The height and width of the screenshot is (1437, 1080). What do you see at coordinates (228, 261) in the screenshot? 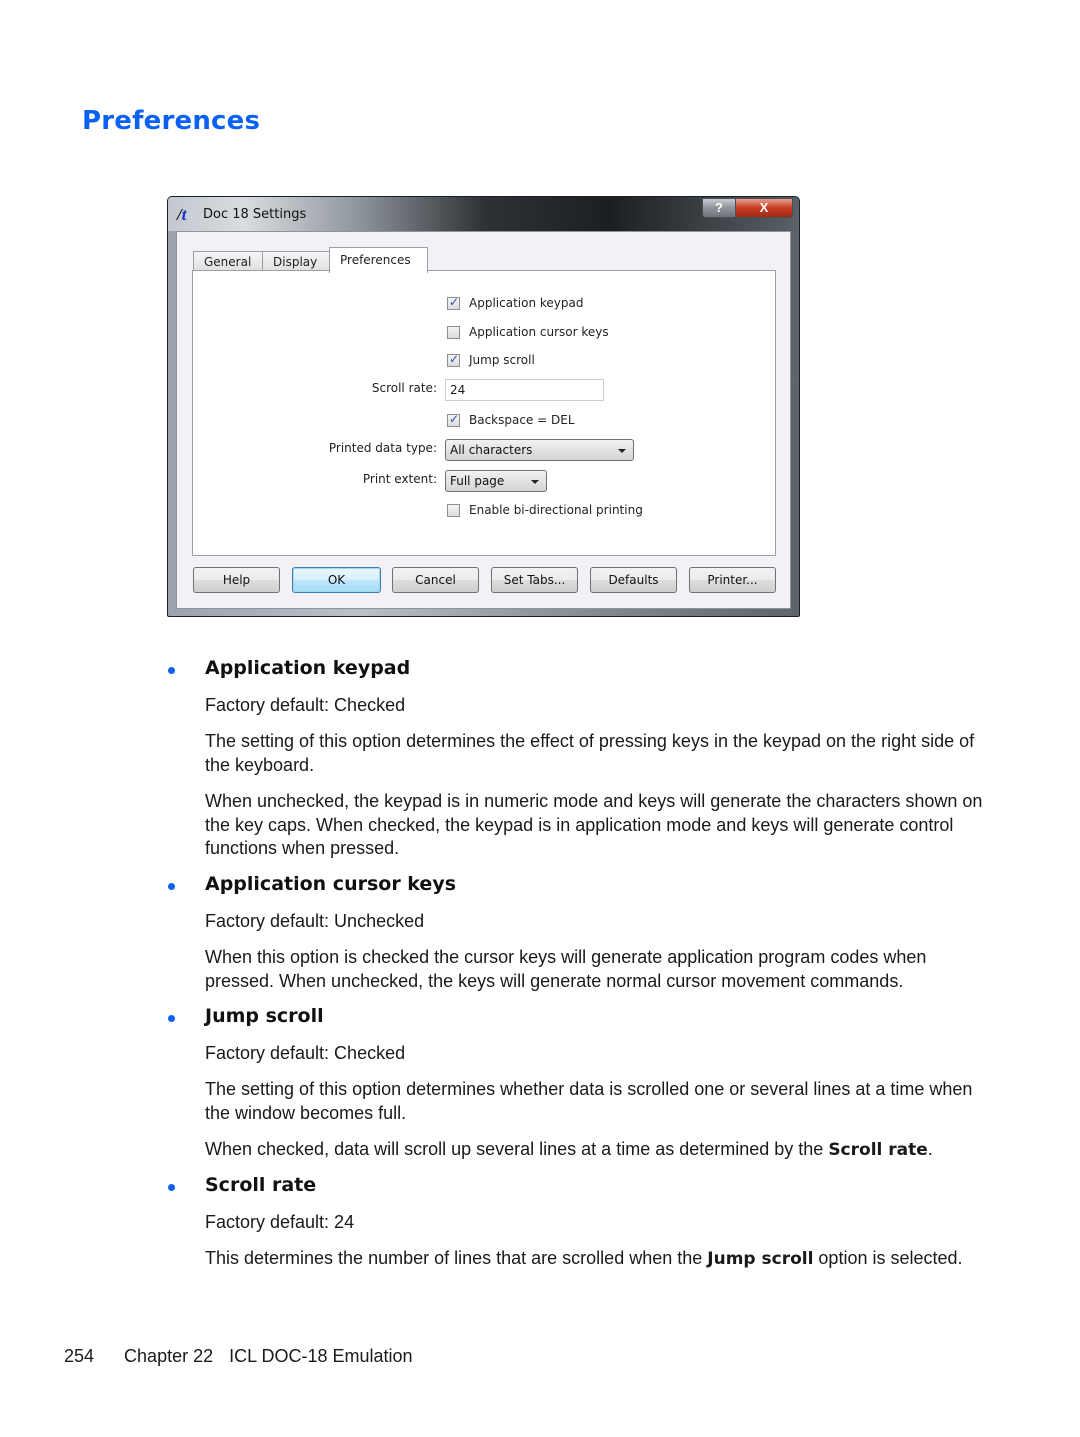
I see `tab-general: General` at bounding box center [228, 261].